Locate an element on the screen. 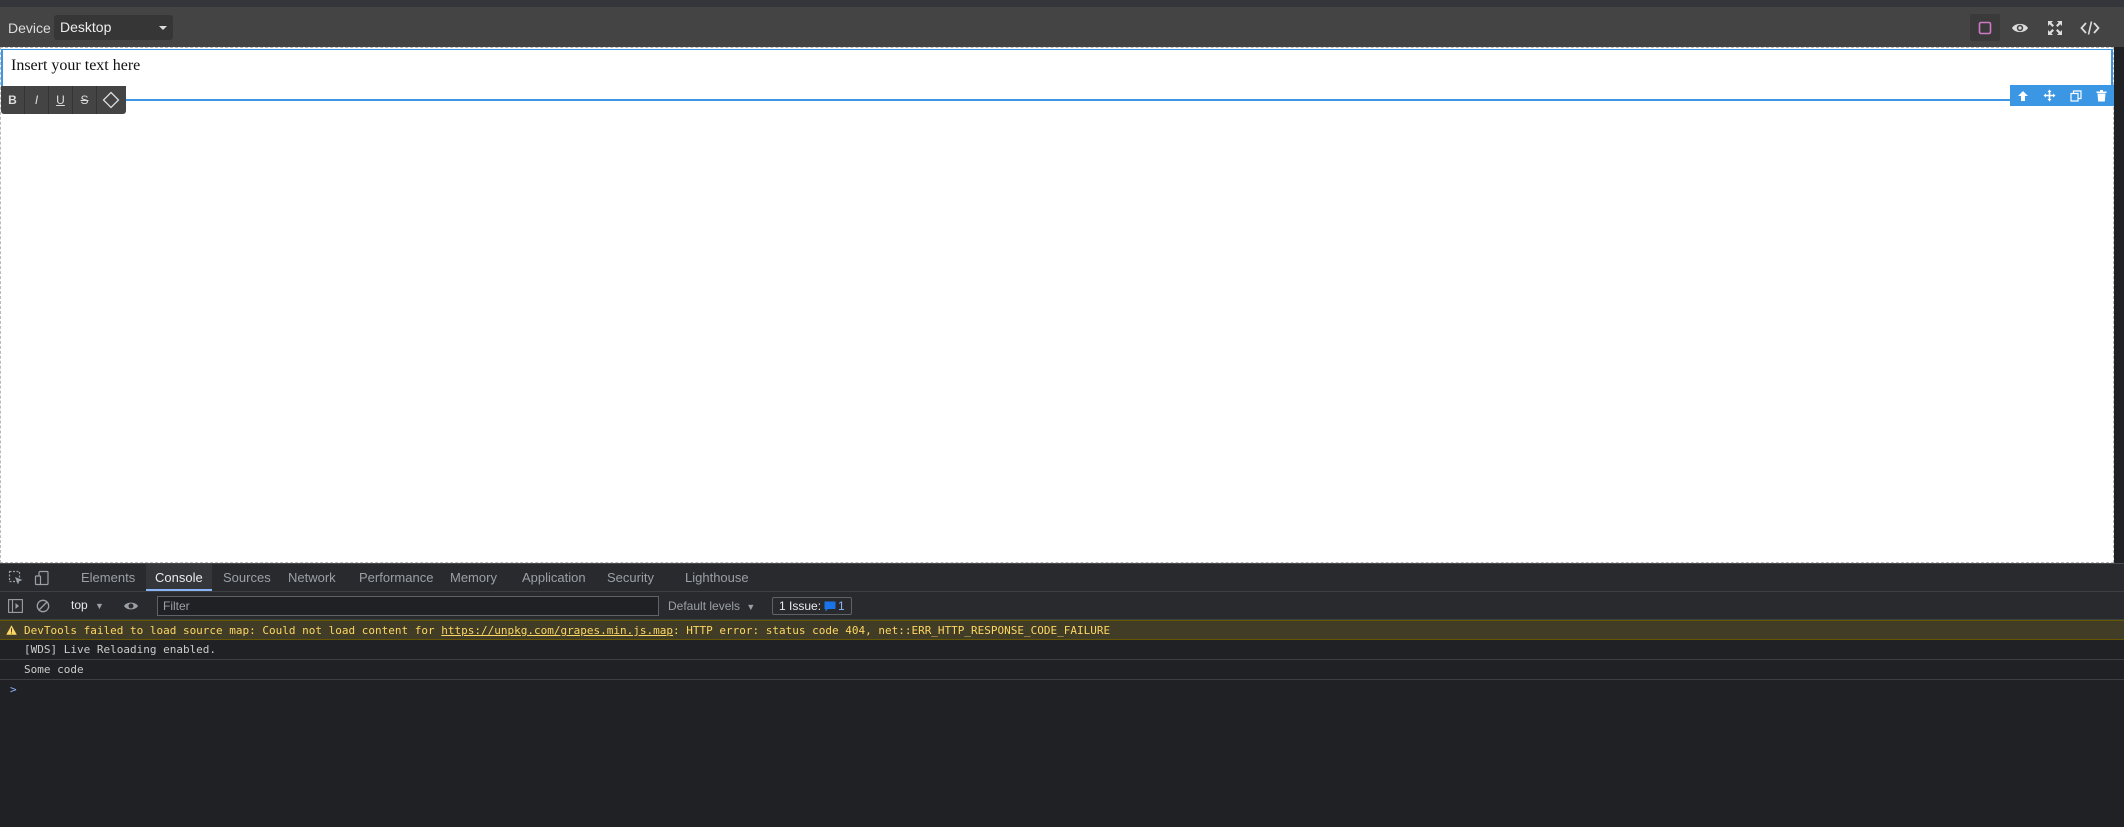 The image size is (2124, 827). export-code-button is located at coordinates (2090, 27).